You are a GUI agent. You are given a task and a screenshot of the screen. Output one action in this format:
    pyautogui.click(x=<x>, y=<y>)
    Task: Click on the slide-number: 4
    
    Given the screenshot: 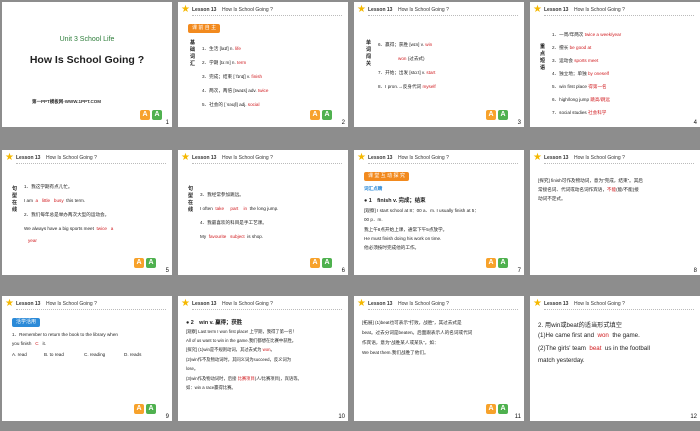 What is the action you would take?
    pyautogui.click(x=695, y=123)
    